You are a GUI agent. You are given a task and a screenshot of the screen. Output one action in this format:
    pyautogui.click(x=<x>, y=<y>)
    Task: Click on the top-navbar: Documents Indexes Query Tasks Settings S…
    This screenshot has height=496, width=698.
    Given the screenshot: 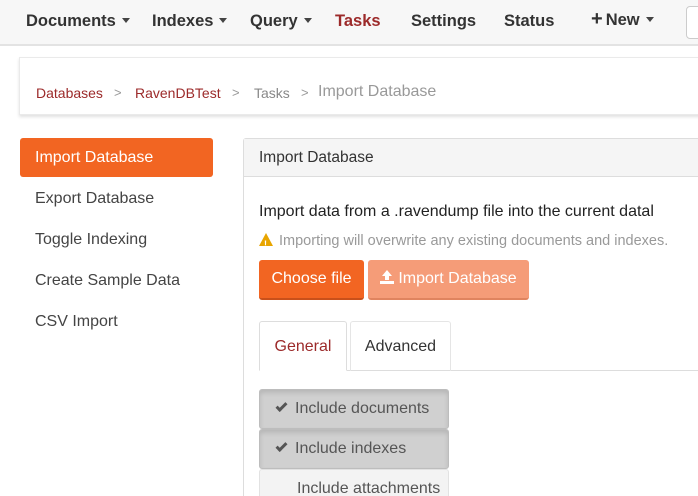 What is the action you would take?
    pyautogui.click(x=349, y=23)
    